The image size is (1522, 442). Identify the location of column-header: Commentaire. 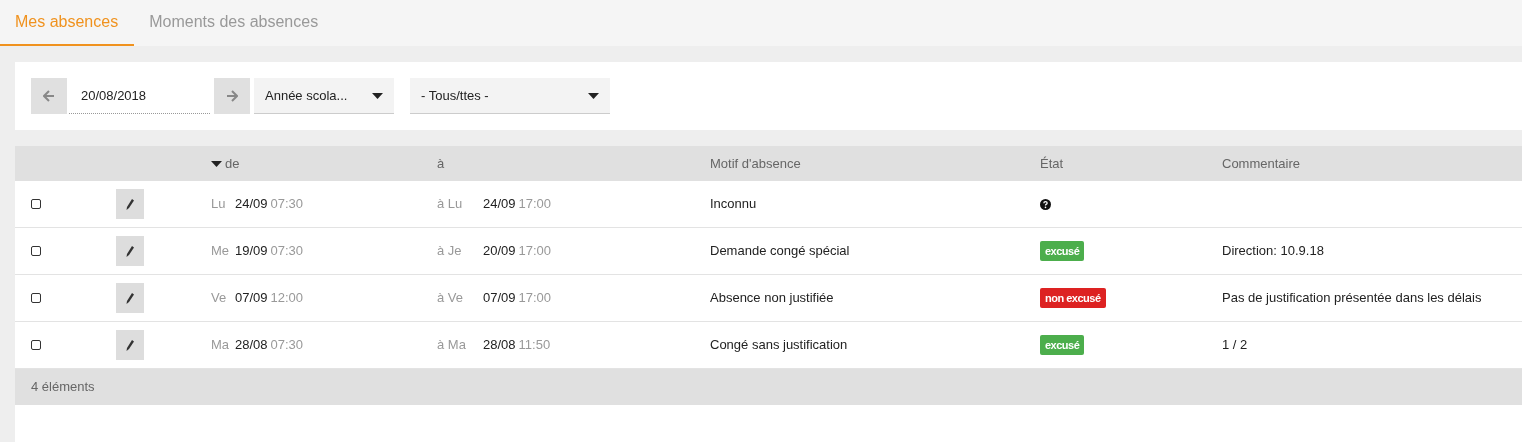
(1372, 163).